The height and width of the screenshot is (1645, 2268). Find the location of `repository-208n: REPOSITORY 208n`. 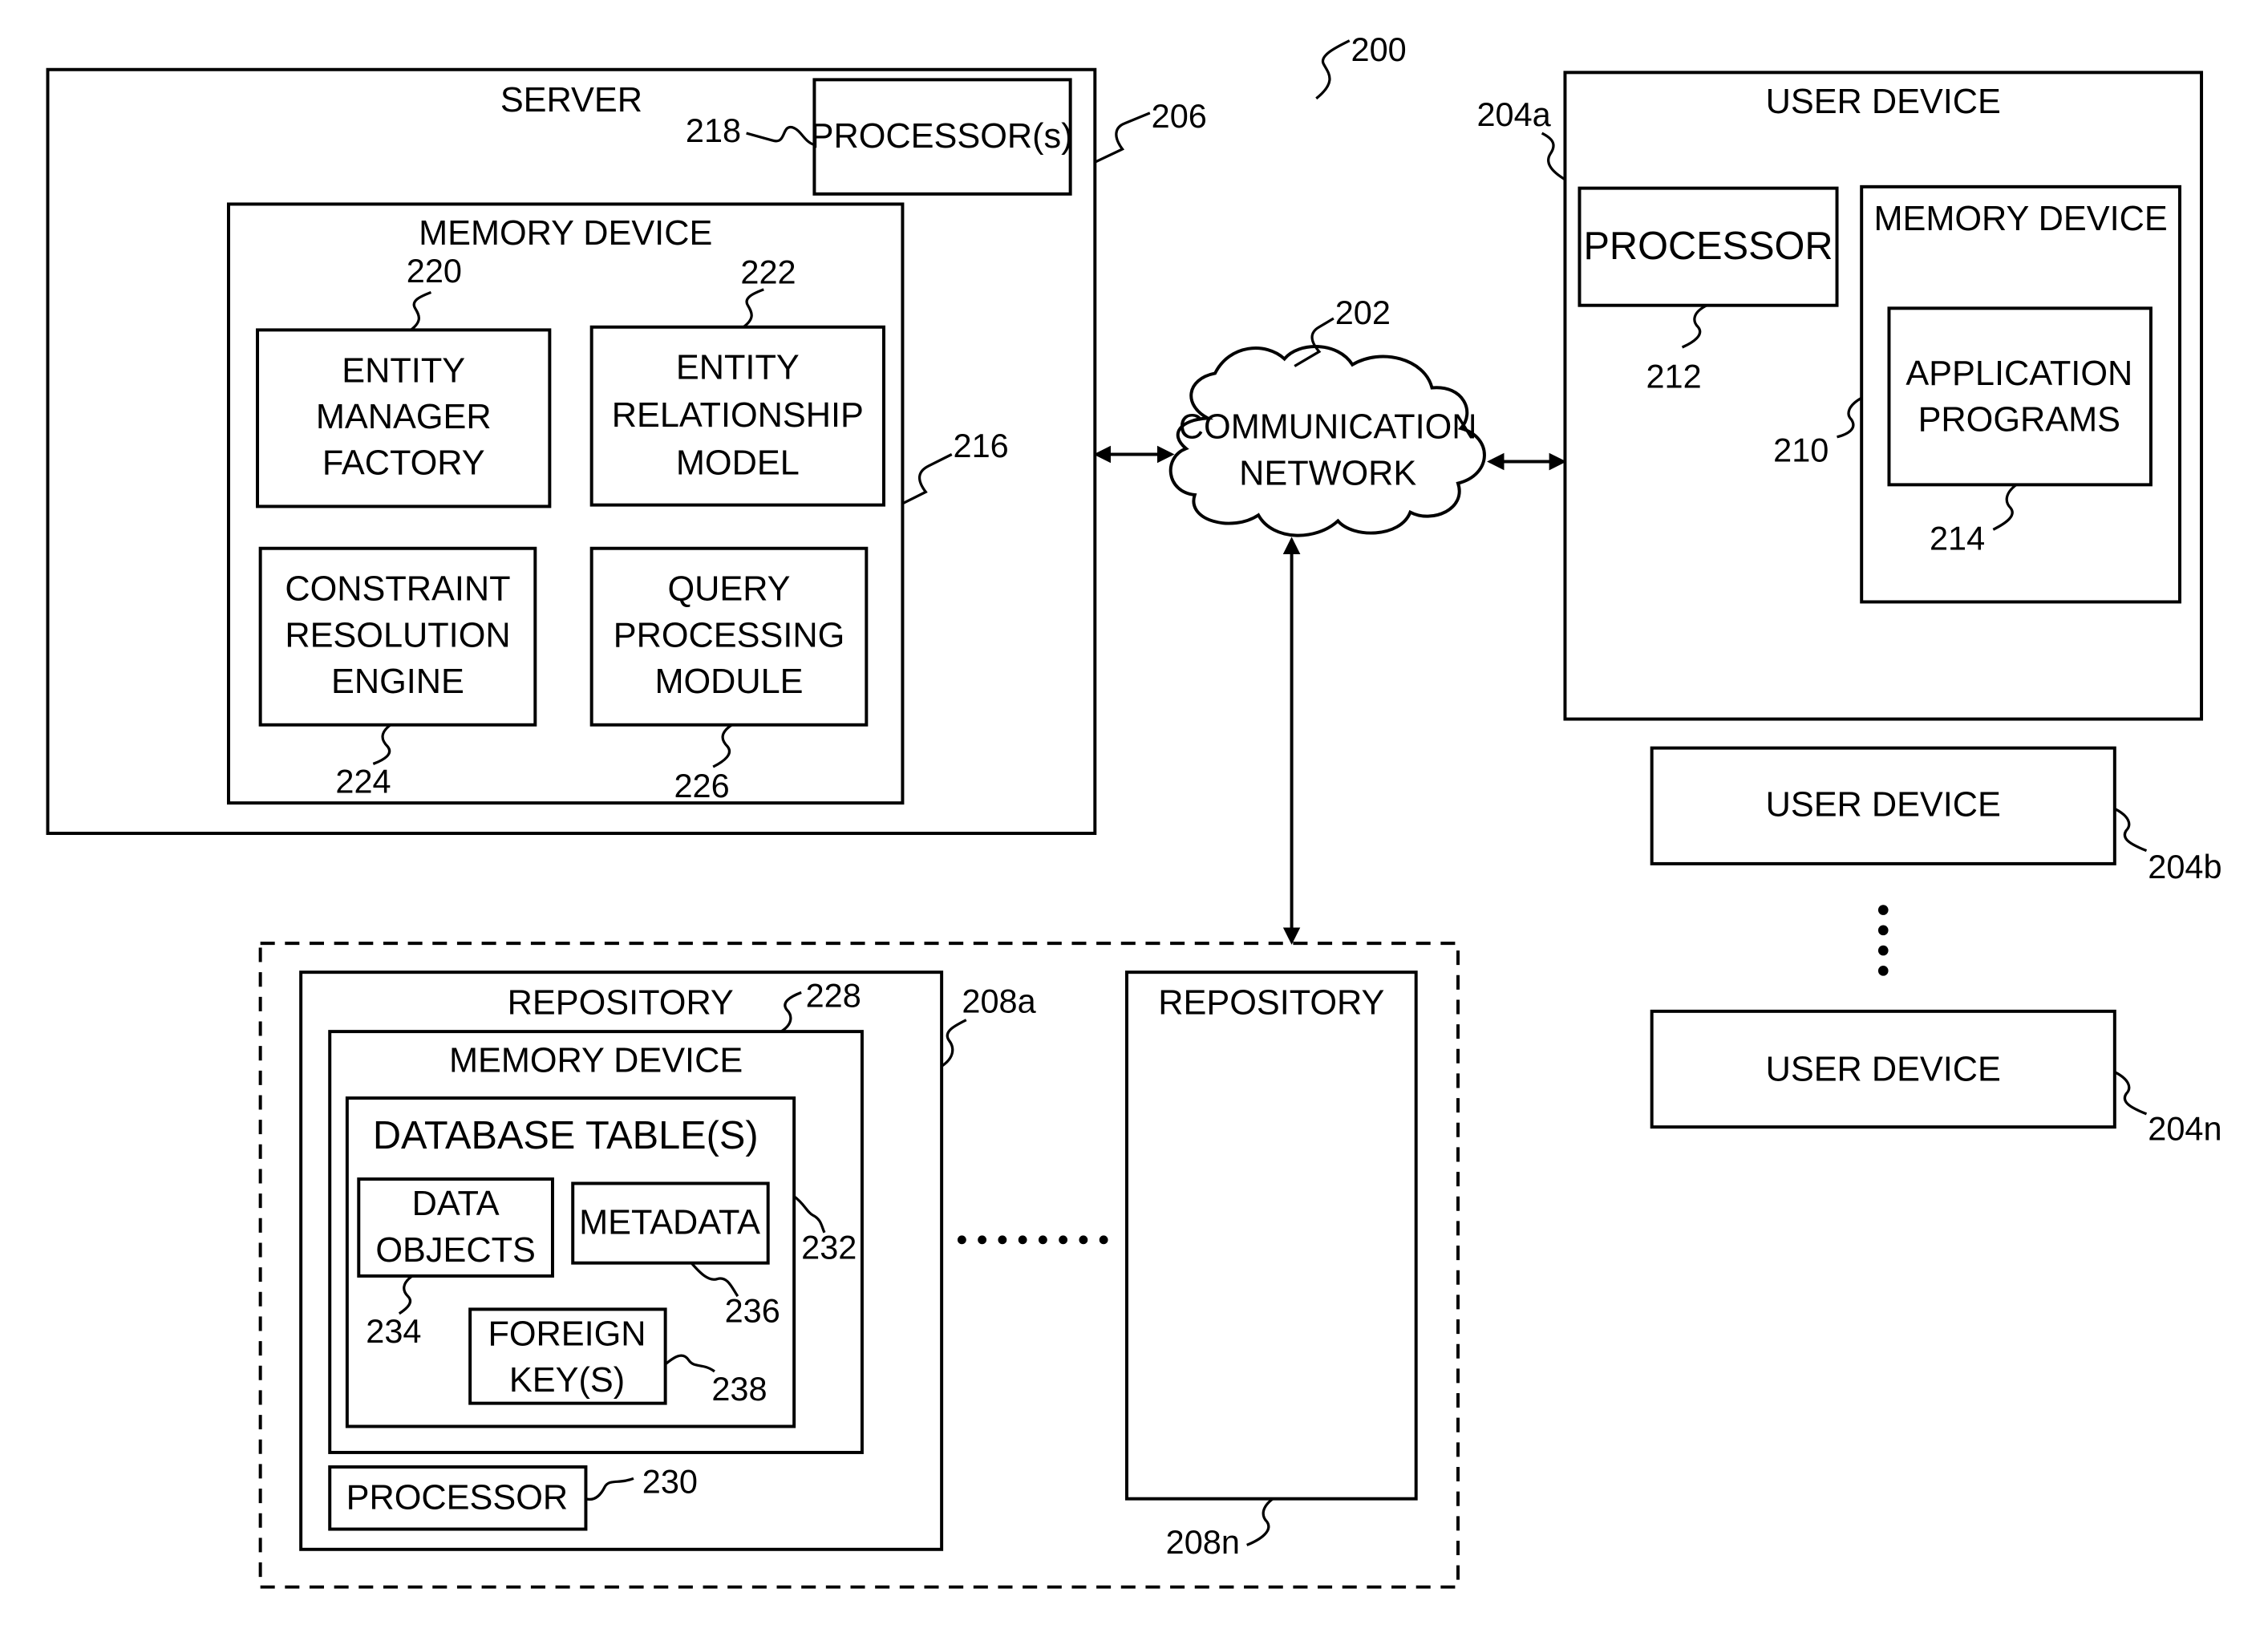

repository-208n: REPOSITORY 208n is located at coordinates (1271, 1265).